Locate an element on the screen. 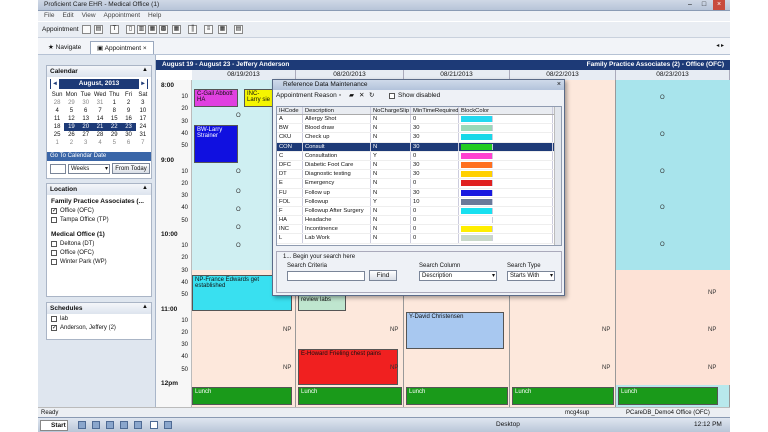 The width and height of the screenshot is (768, 432). calendar-day: 2 is located at coordinates (71, 143).